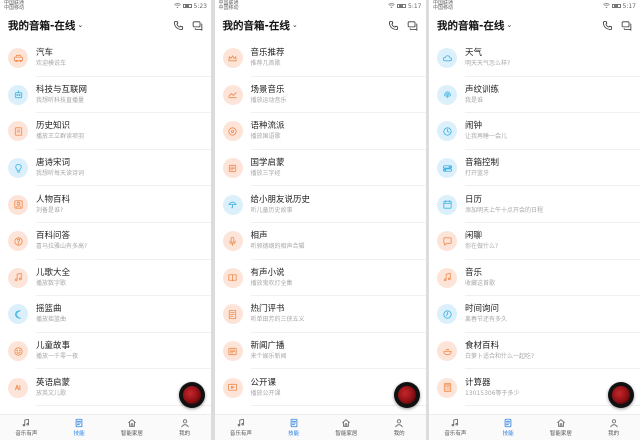 The width and height of the screenshot is (640, 440). I want to click on calendar-icon, so click(447, 204).